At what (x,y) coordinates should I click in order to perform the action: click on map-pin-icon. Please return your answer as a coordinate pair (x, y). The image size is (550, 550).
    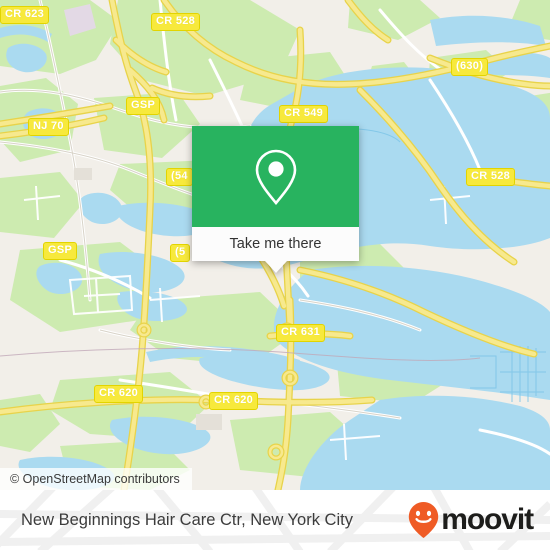
    Looking at the image, I should click on (275, 177).